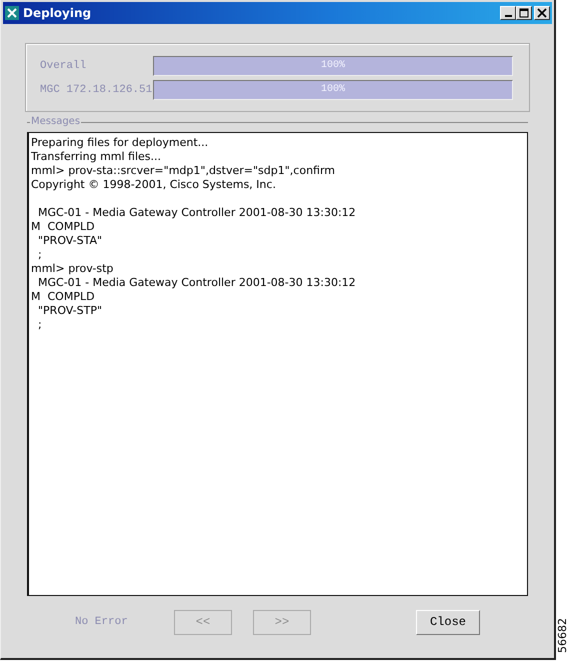  I want to click on progress-label: MGC 172.18.126.51, so click(96, 90).